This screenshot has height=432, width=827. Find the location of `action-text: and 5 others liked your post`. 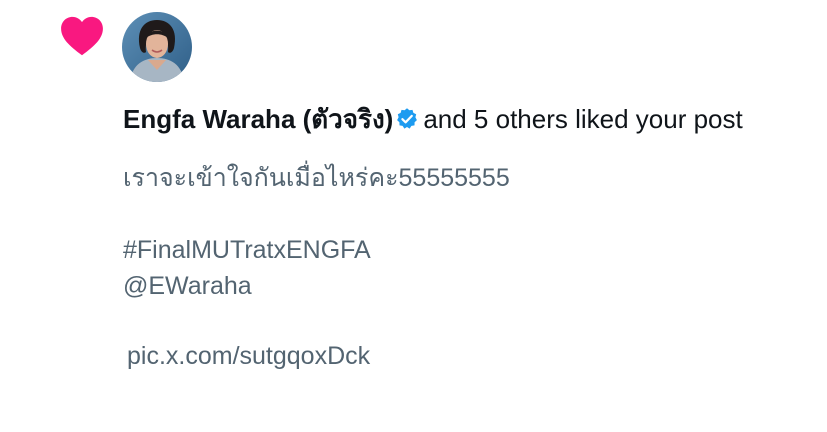

action-text: and 5 others liked your post is located at coordinates (583, 119).